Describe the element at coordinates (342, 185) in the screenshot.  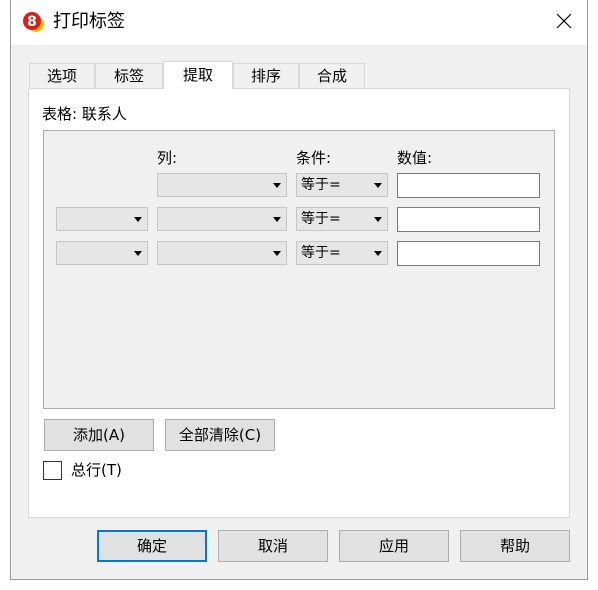
I see `row1-condition-select: 等于=` at that location.